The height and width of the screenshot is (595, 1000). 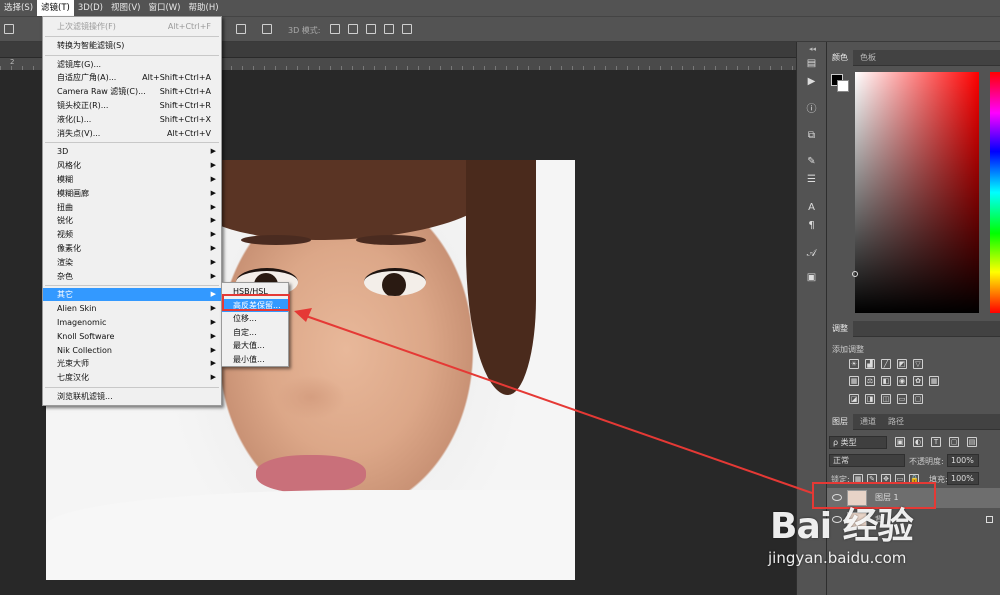 I want to click on color-lookup-icon: ▦, so click(x=934, y=381).